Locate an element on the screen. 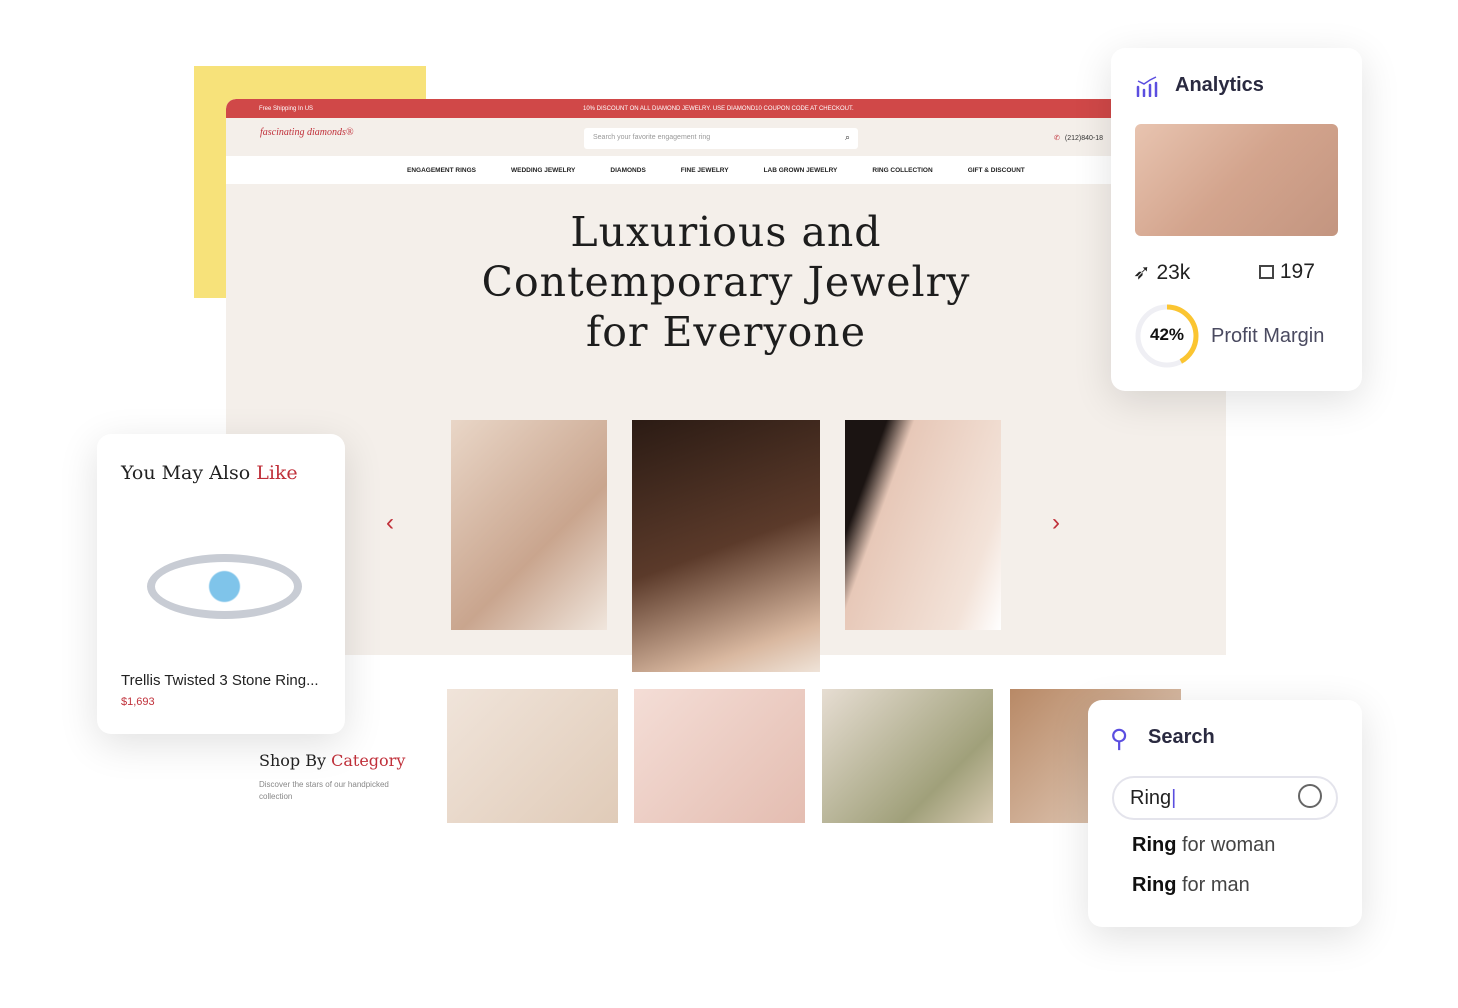 The width and height of the screenshot is (1458, 1008). analytics-title: Analytics is located at coordinates (1219, 85).